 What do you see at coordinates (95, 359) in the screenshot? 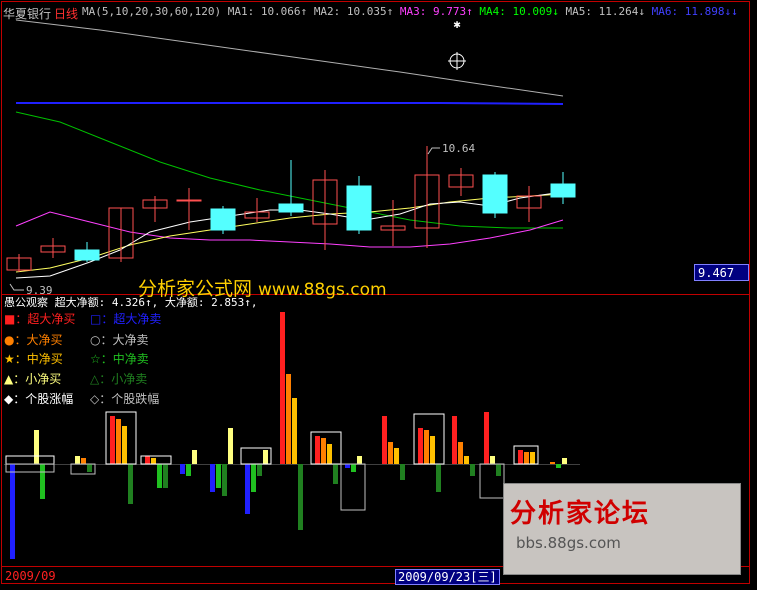
I see `mid-sell-icon: ☆` at bounding box center [95, 359].